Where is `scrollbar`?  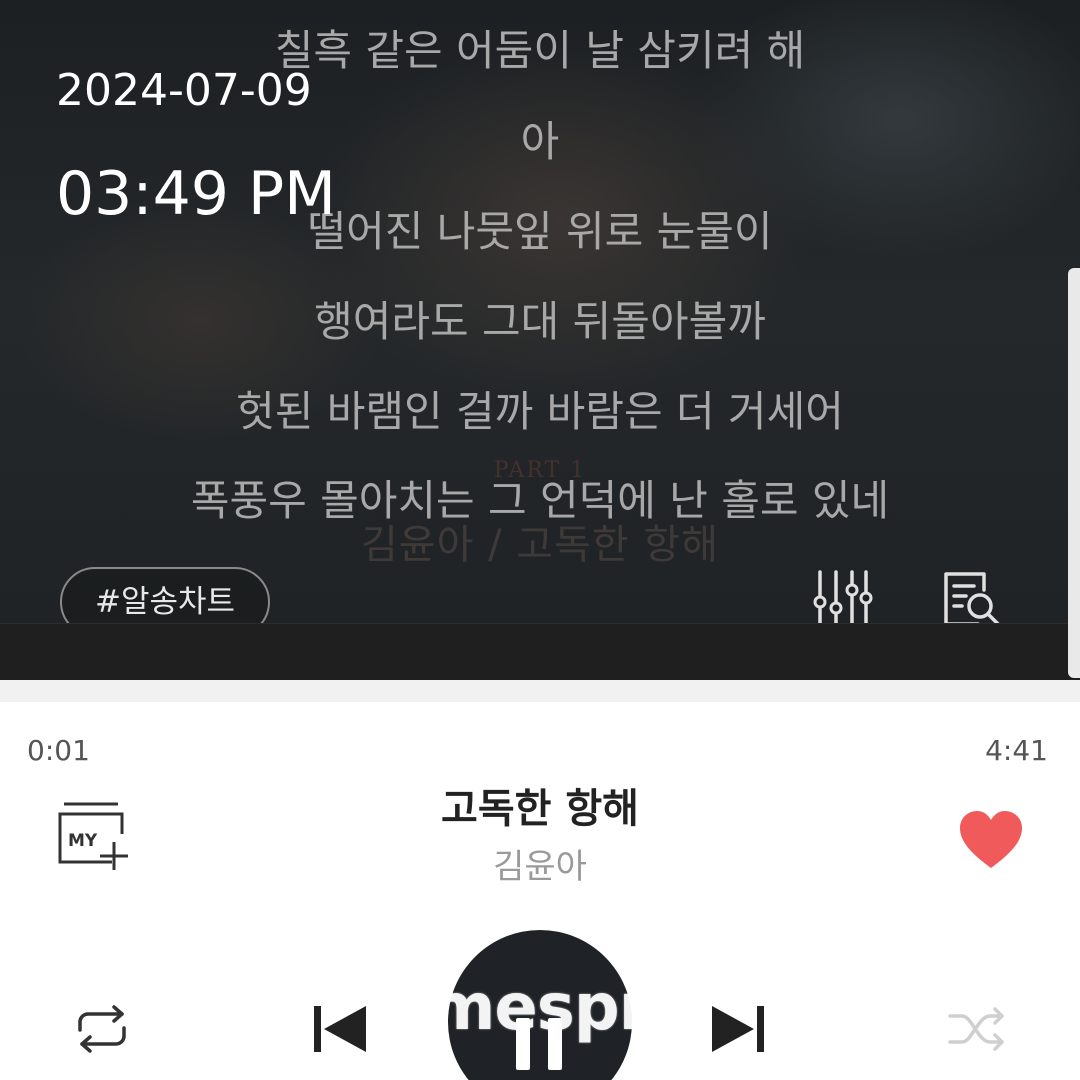
scrollbar is located at coordinates (1074, 473).